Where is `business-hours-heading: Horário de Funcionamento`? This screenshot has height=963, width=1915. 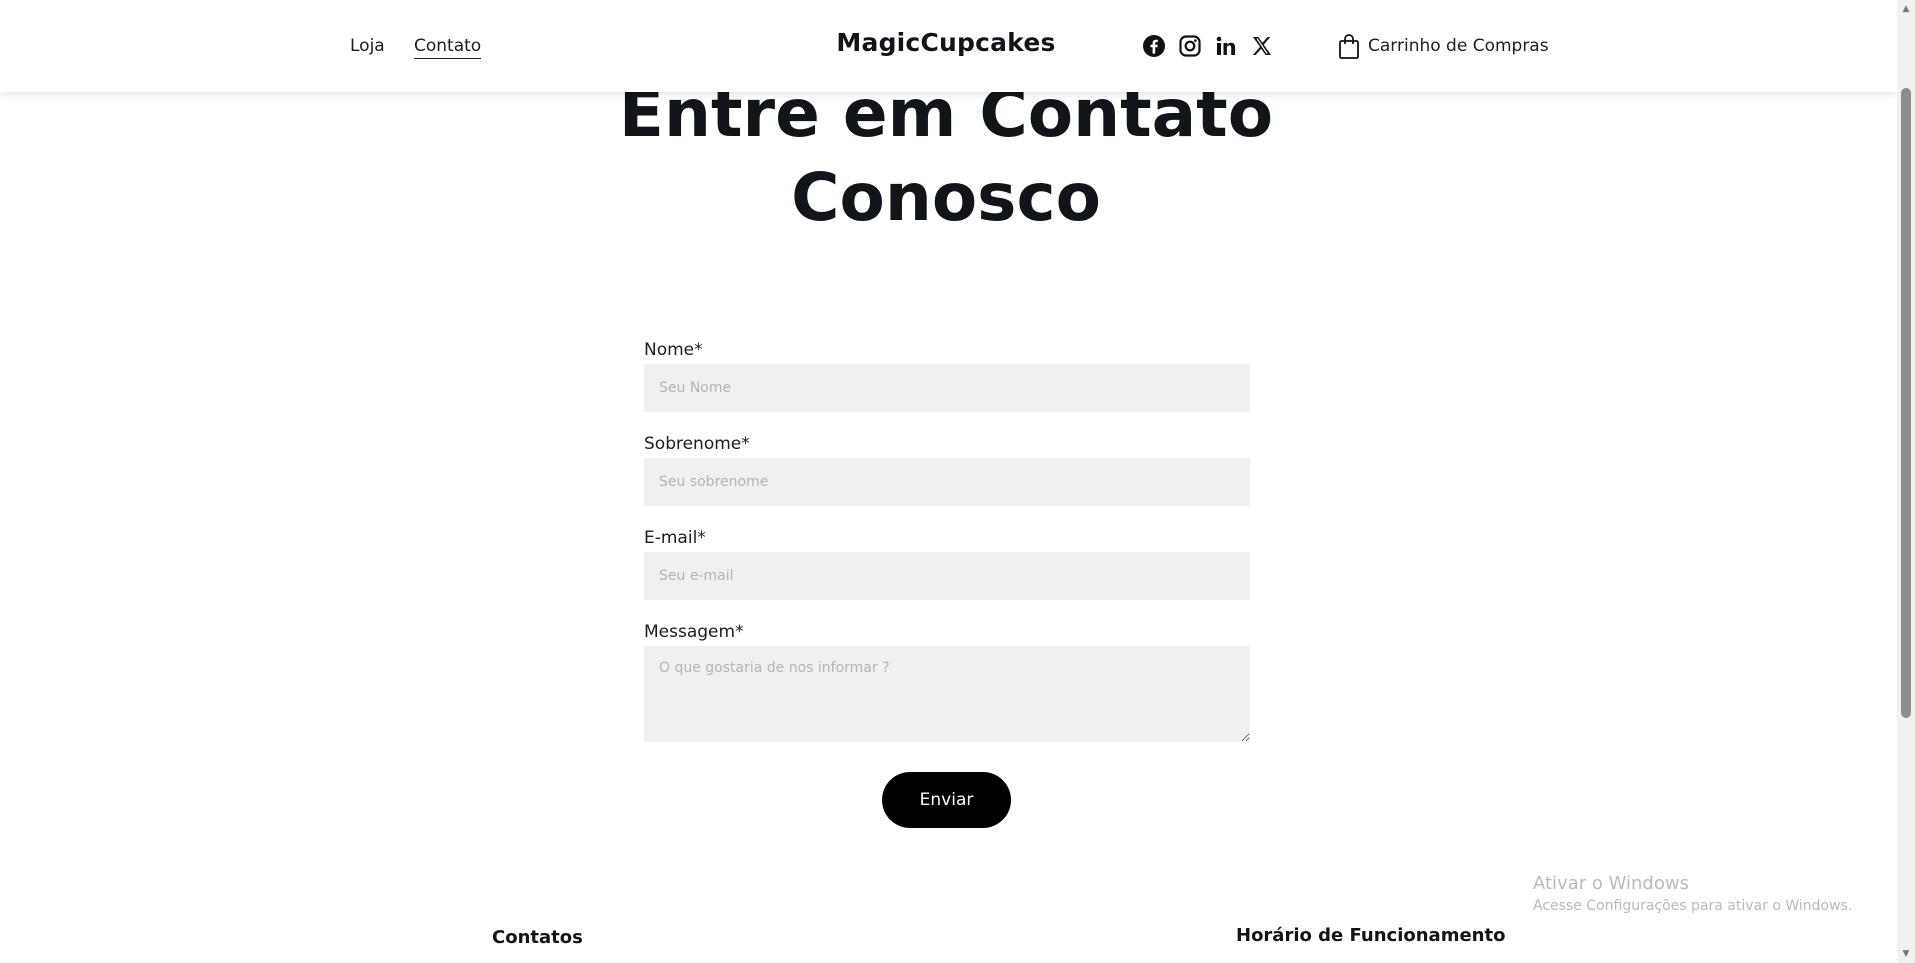 business-hours-heading: Horário de Funcionamento is located at coordinates (1371, 935).